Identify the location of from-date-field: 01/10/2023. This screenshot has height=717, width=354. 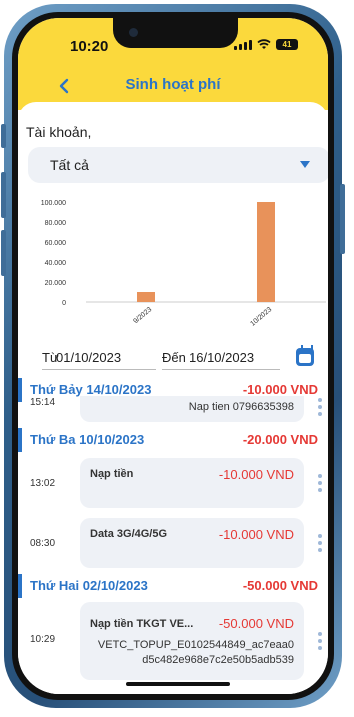
(88, 357).